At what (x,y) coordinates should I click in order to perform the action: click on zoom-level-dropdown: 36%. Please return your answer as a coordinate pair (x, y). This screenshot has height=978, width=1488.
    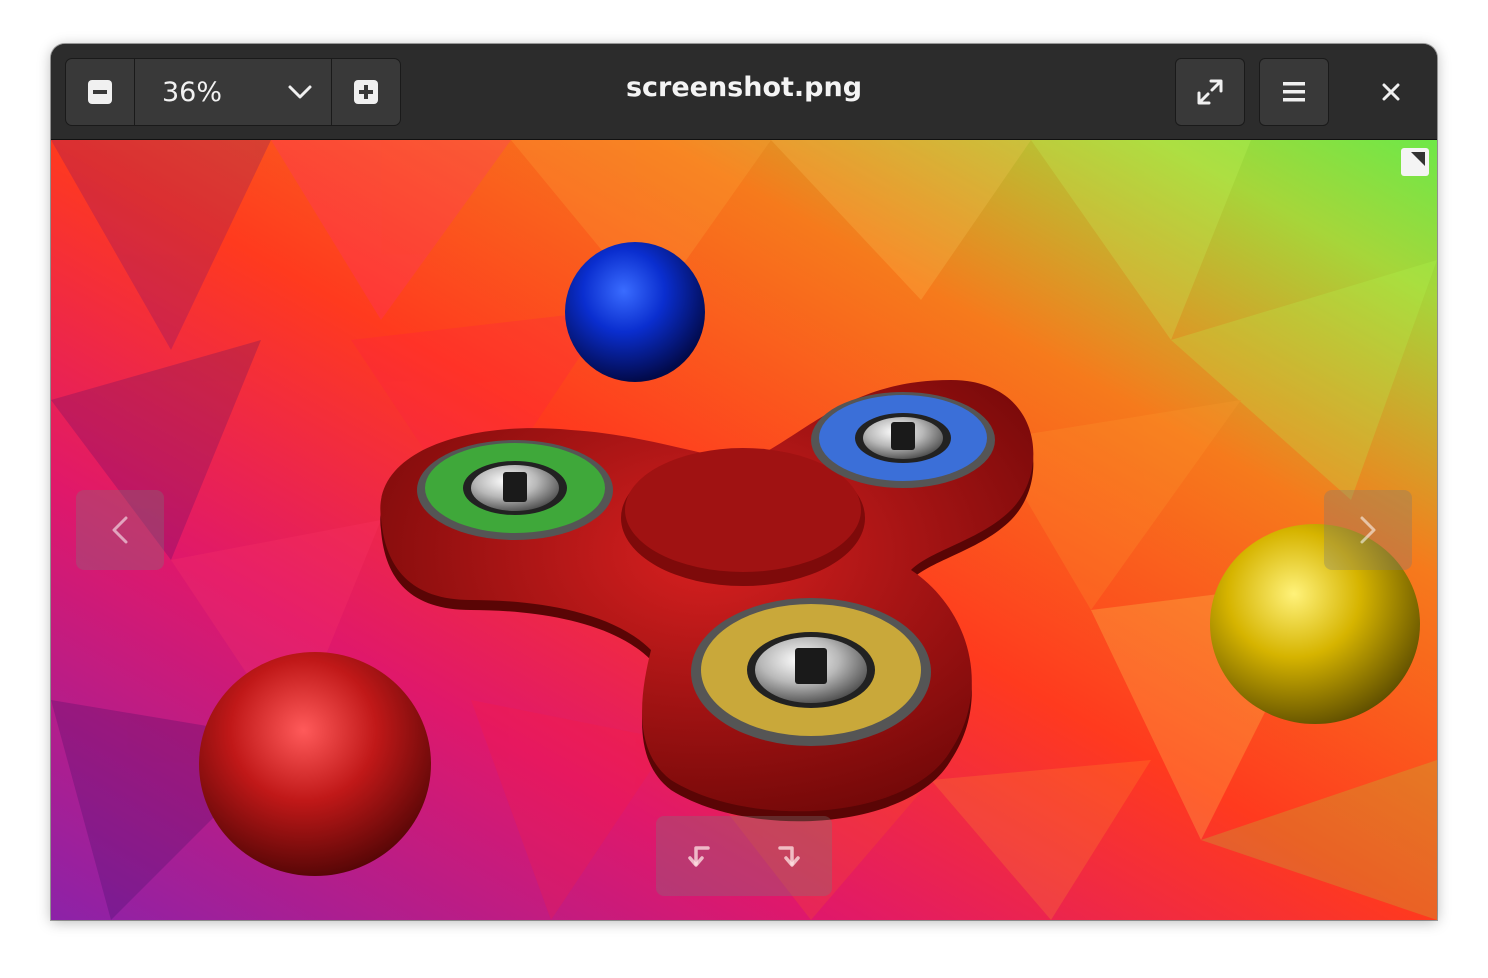
    Looking at the image, I should click on (233, 92).